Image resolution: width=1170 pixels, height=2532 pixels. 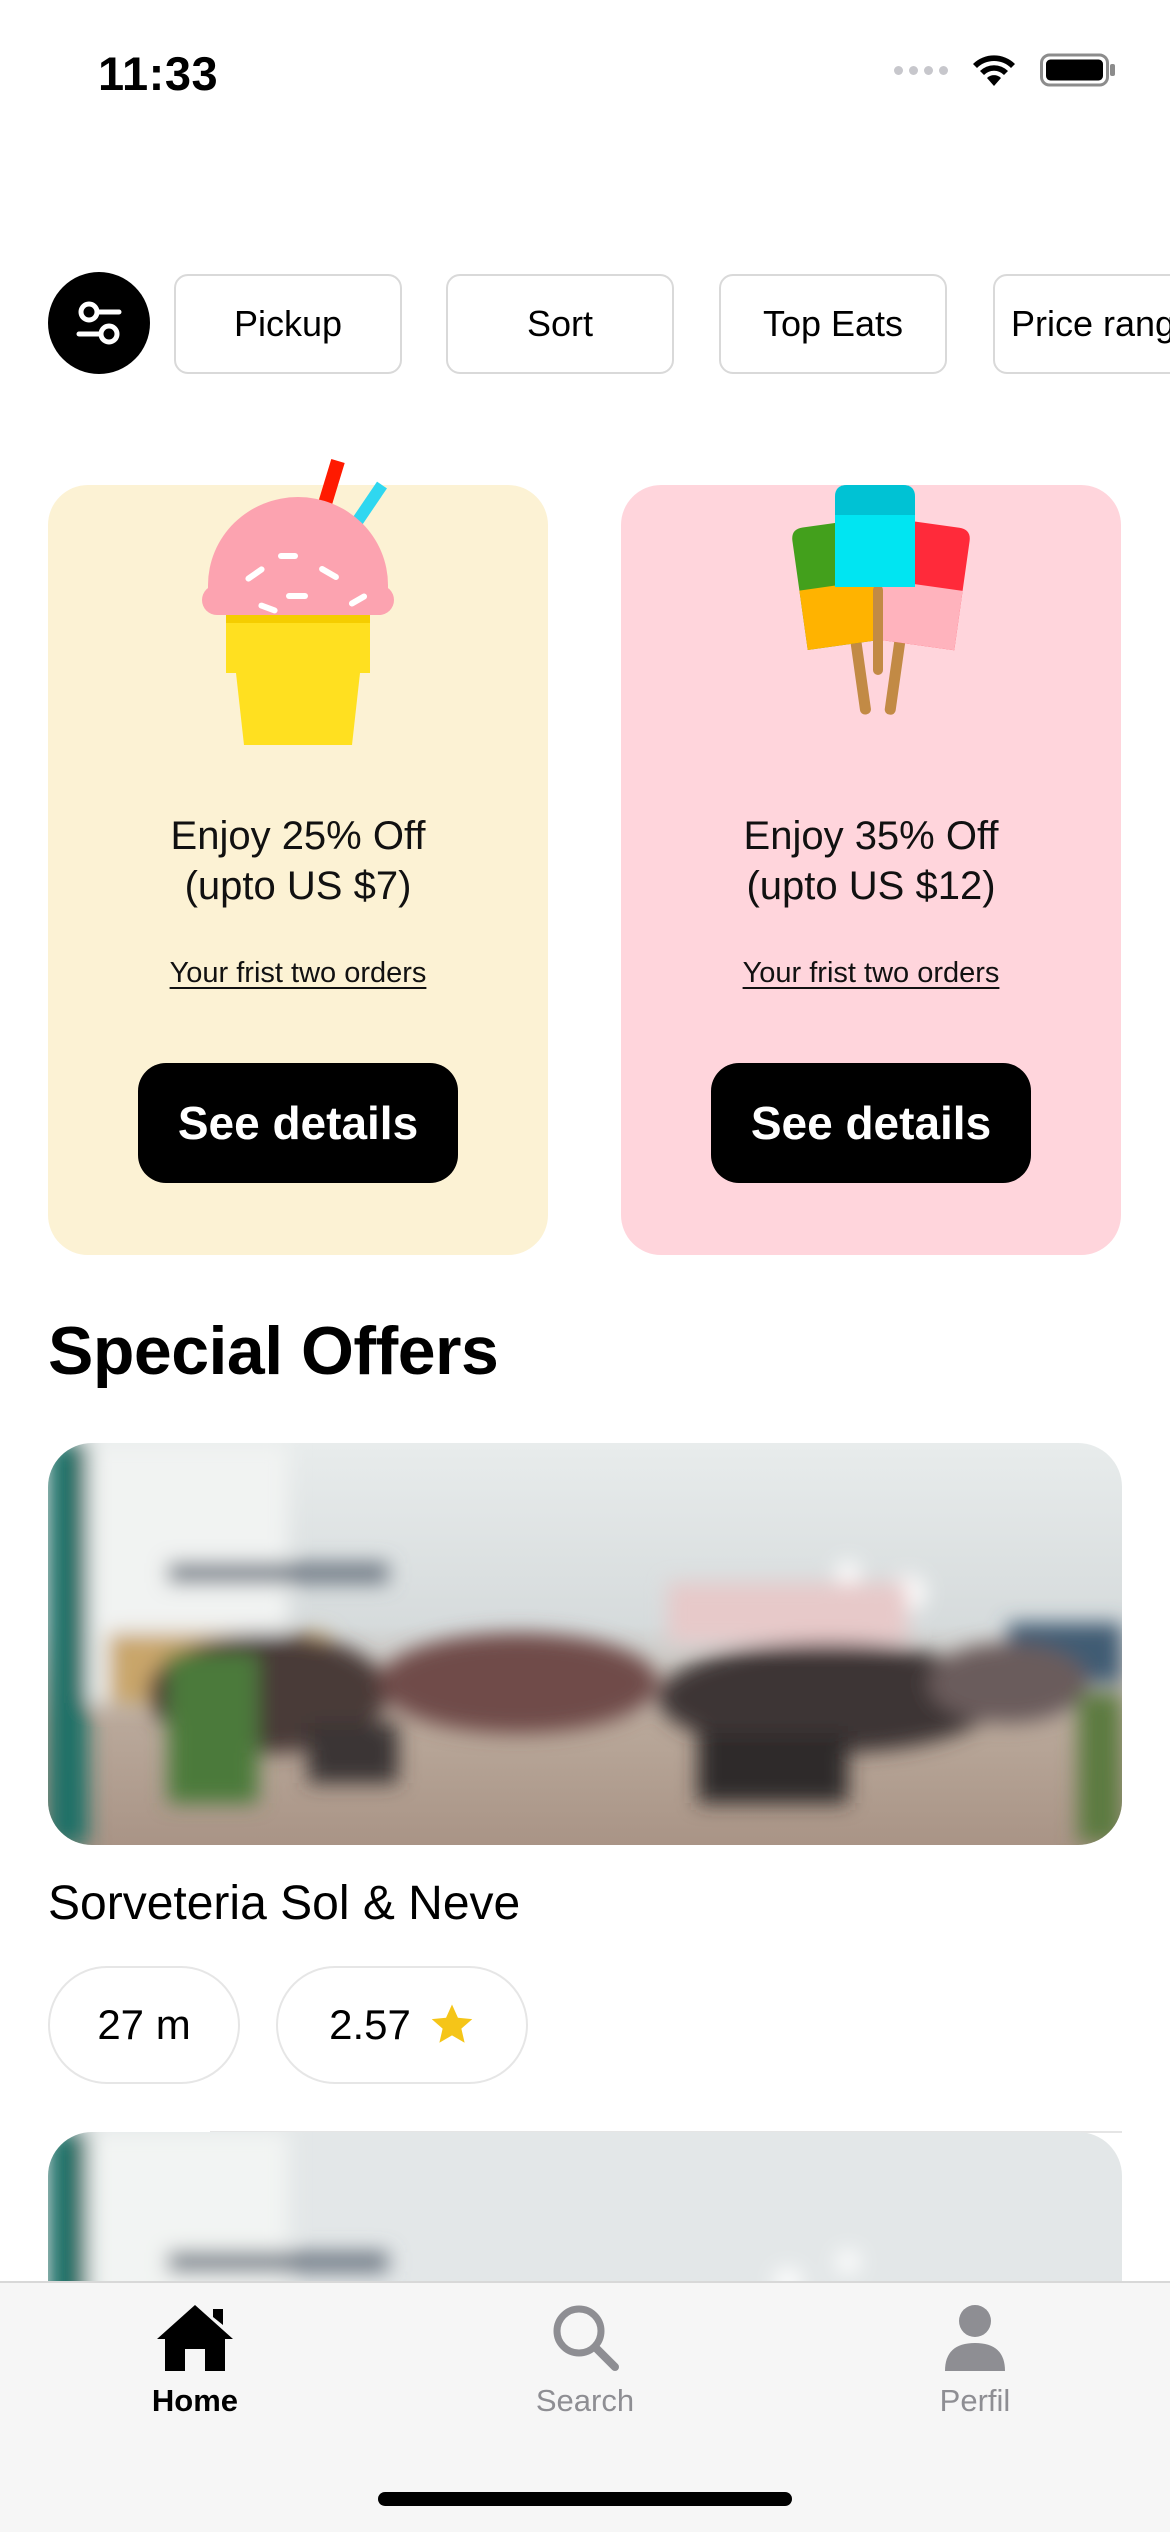 What do you see at coordinates (298, 886) in the screenshot?
I see `promo-title-line2: (upto US $7)` at bounding box center [298, 886].